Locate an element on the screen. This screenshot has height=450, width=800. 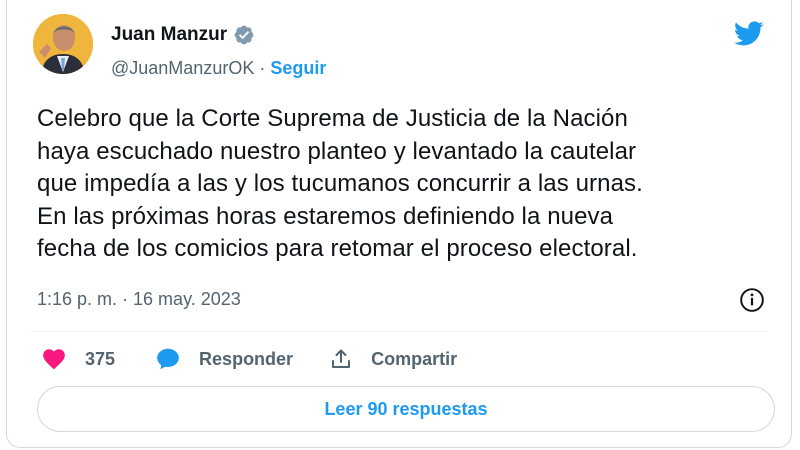
like-button: 375 is located at coordinates (78, 359).